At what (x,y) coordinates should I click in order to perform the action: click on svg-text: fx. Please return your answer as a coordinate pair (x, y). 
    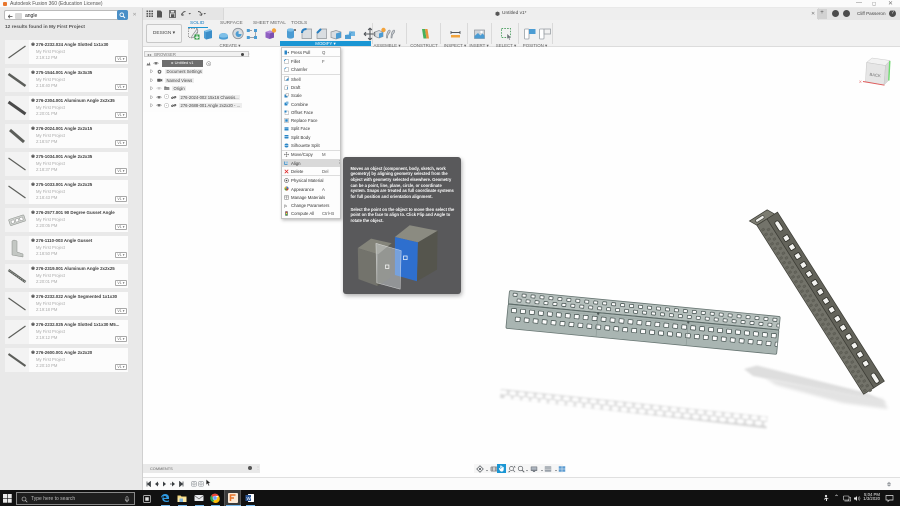
    Looking at the image, I should click on (285, 205).